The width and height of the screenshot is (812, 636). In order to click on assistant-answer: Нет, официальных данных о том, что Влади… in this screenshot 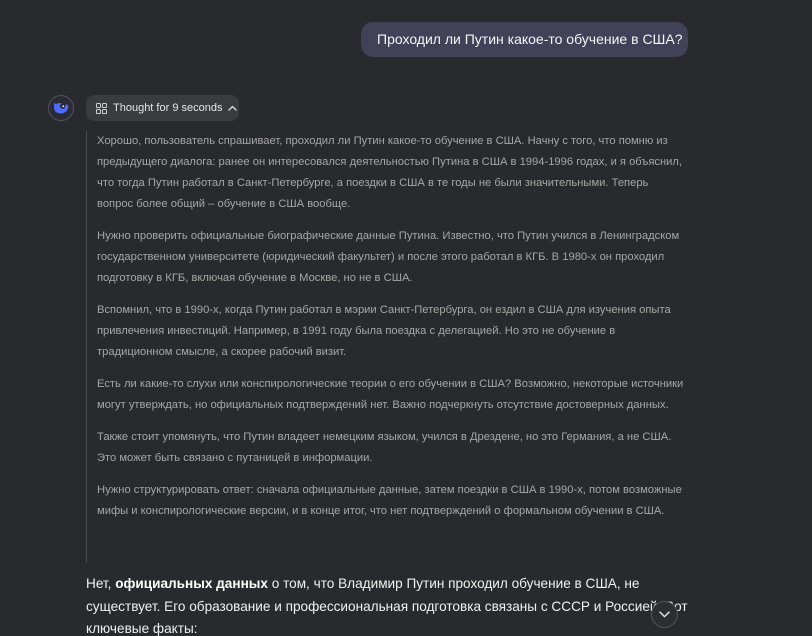, I will do `click(388, 604)`.